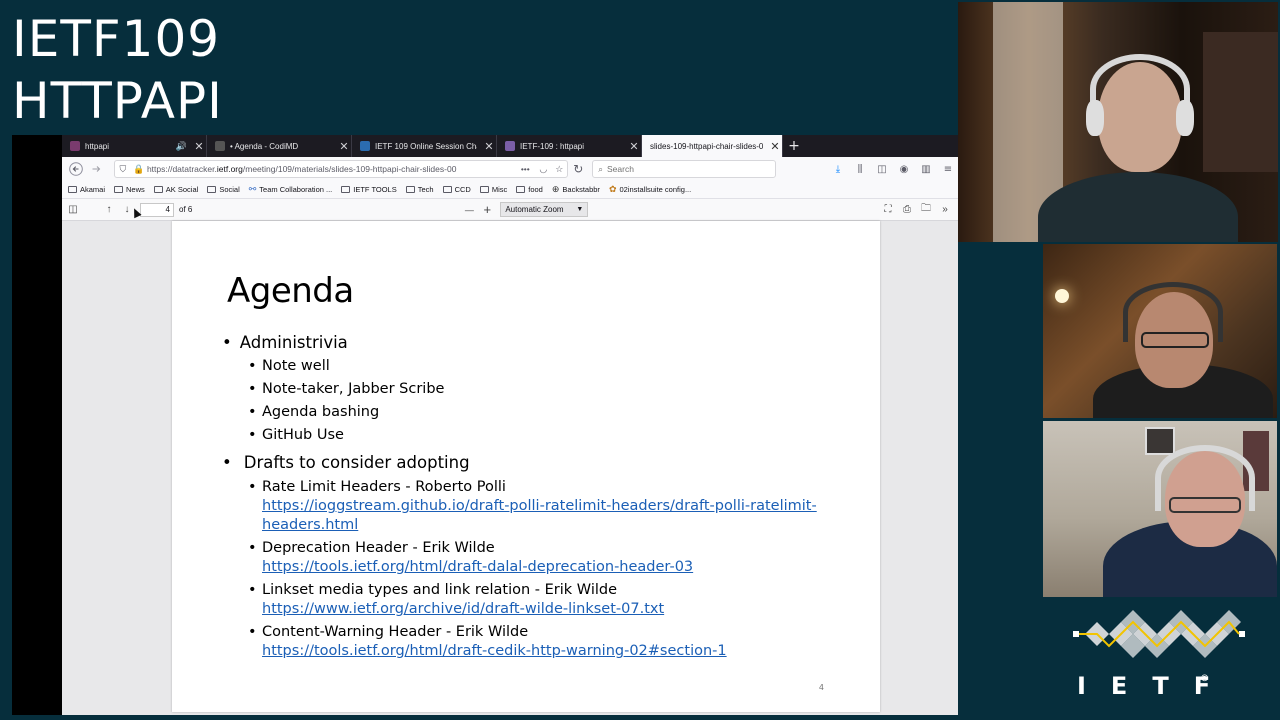 Image resolution: width=1280 pixels, height=720 pixels. What do you see at coordinates (134, 146) in the screenshot?
I see `tab-httpapi: httpapi 🔊 ✕` at bounding box center [134, 146].